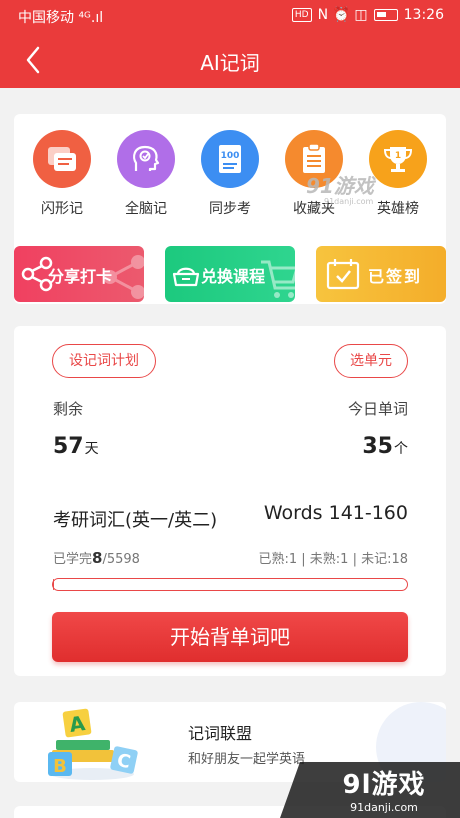  I want to click on remaining-unit: 天, so click(91, 449).